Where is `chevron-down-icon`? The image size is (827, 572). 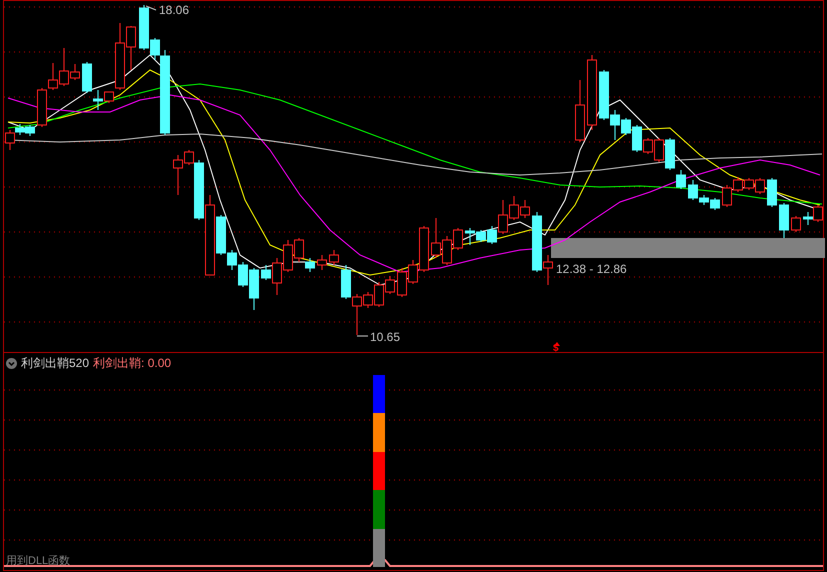 chevron-down-icon is located at coordinates (11, 363).